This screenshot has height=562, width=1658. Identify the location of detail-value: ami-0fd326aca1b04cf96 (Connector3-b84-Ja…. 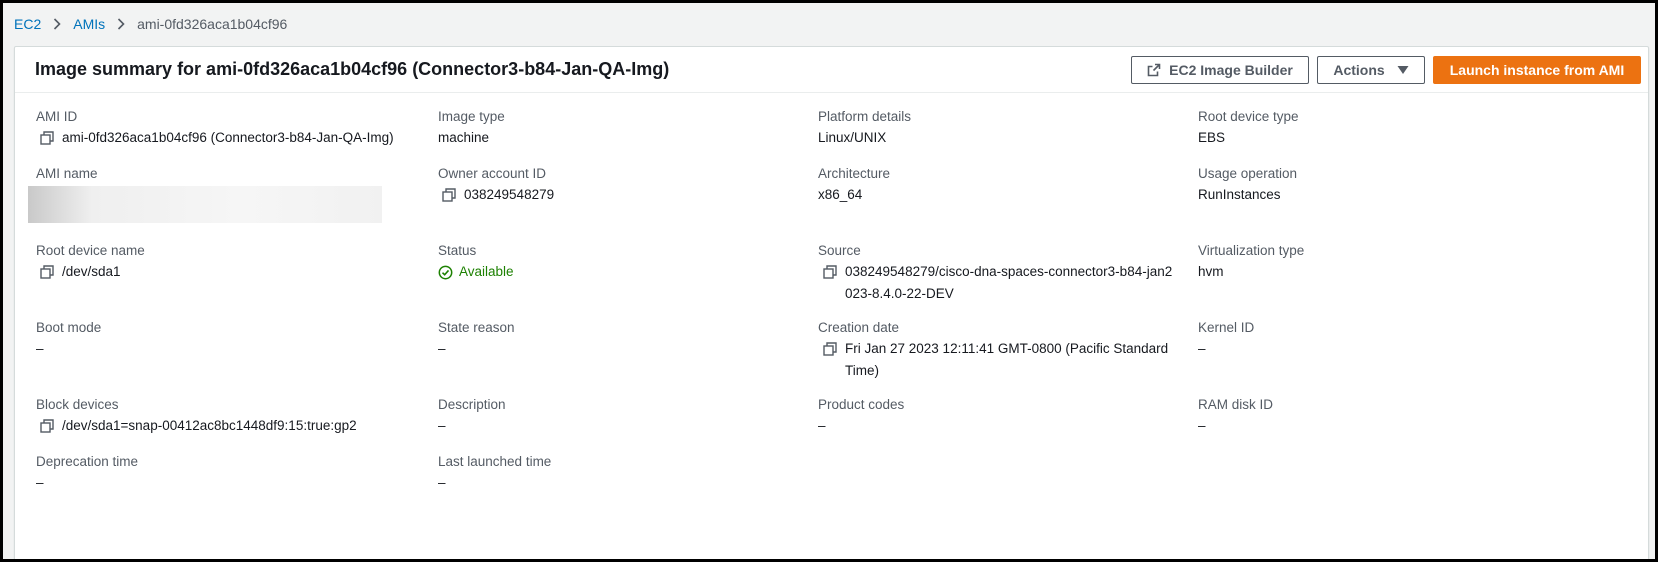
(228, 137).